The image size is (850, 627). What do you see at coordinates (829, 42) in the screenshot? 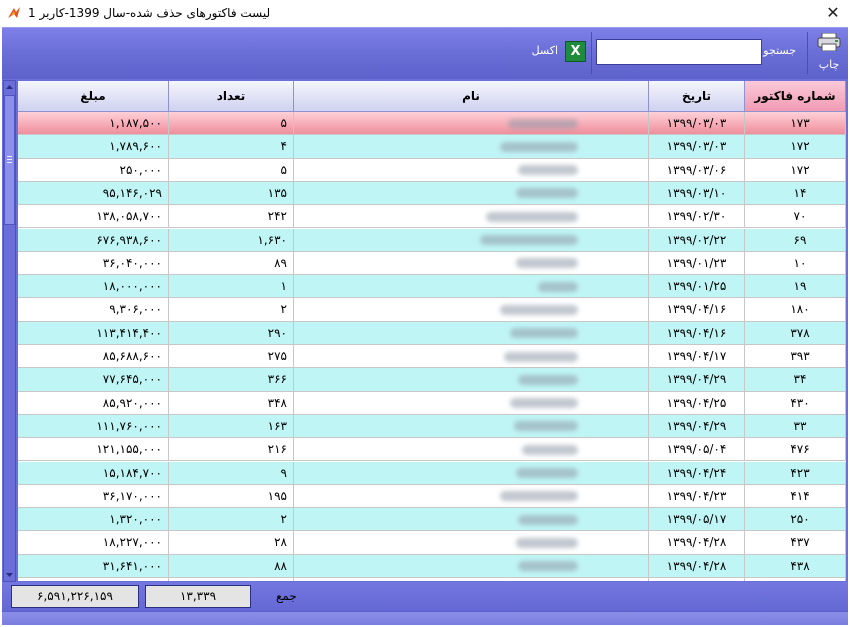
I see `printer-icon` at bounding box center [829, 42].